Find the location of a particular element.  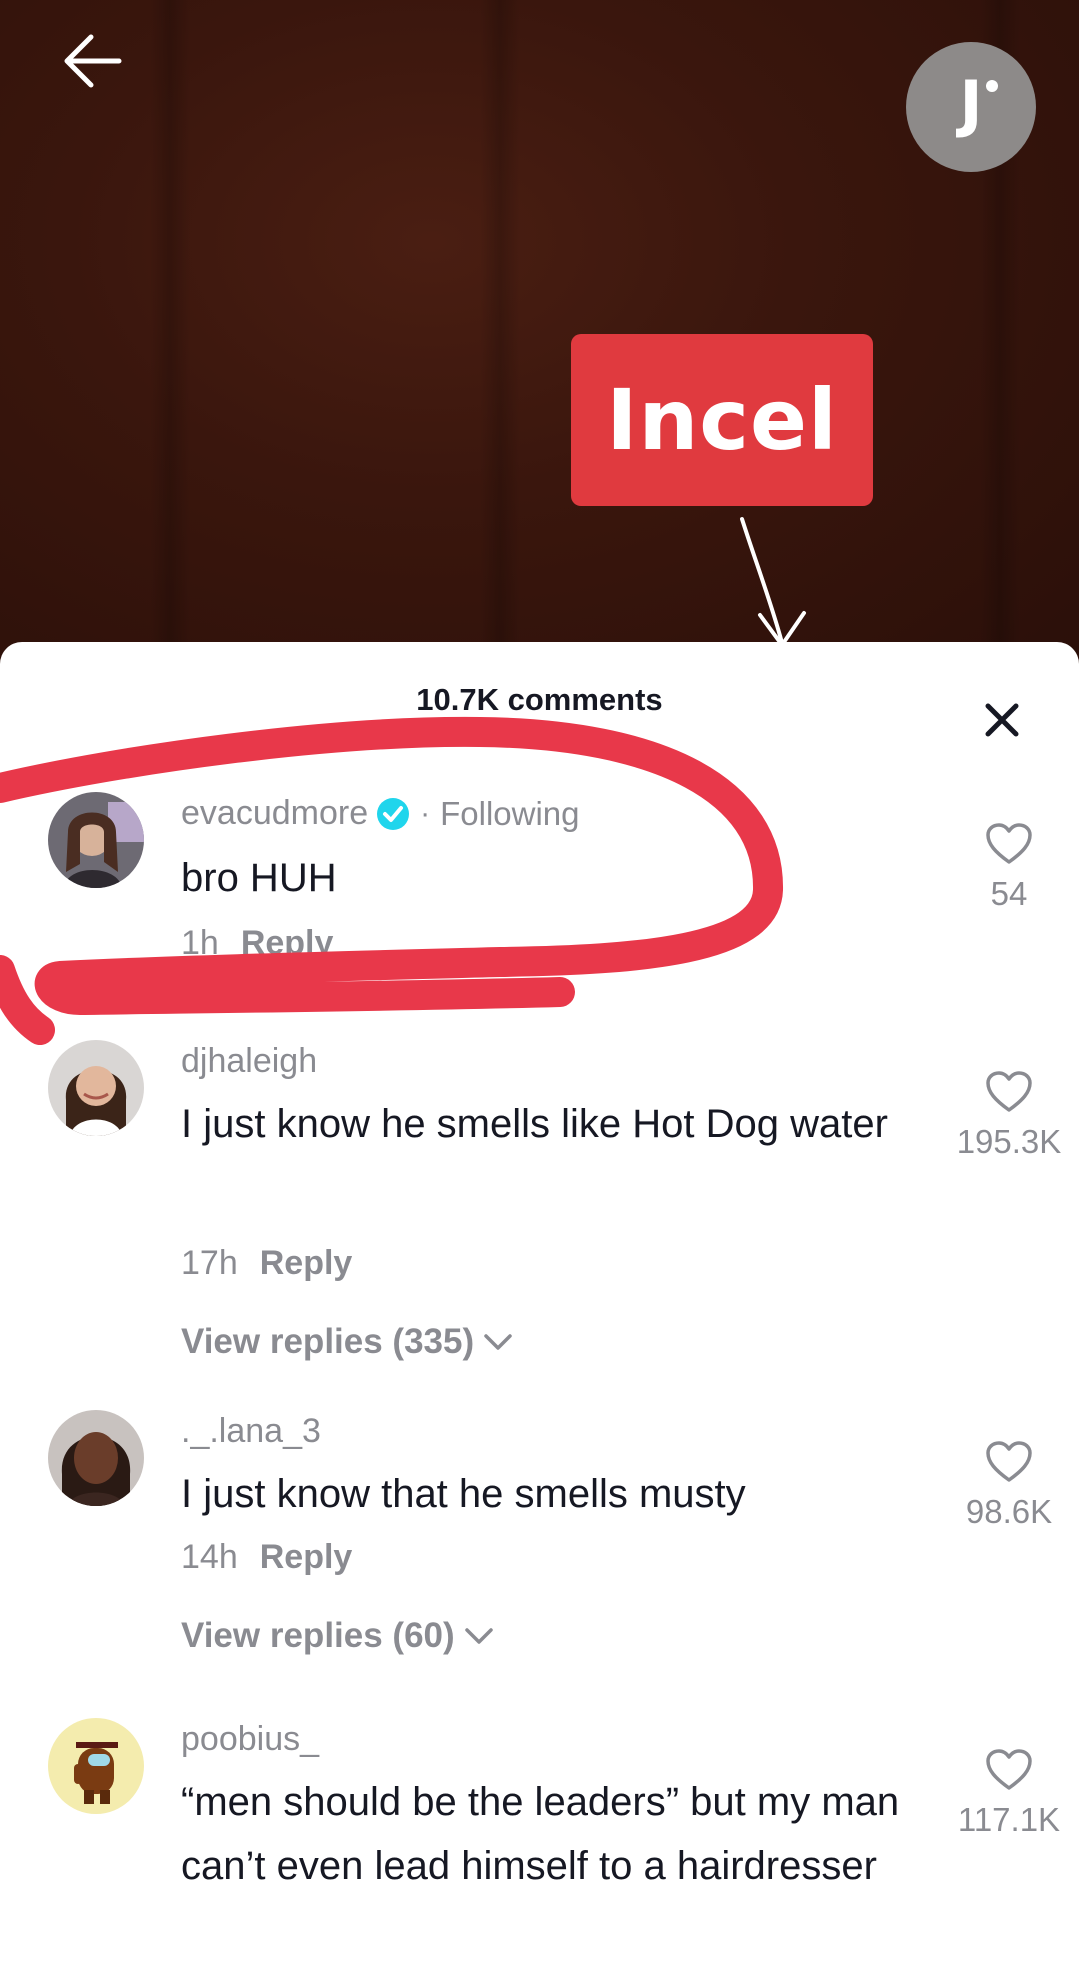

comment-meta: 17h Reply is located at coordinates (266, 1263).